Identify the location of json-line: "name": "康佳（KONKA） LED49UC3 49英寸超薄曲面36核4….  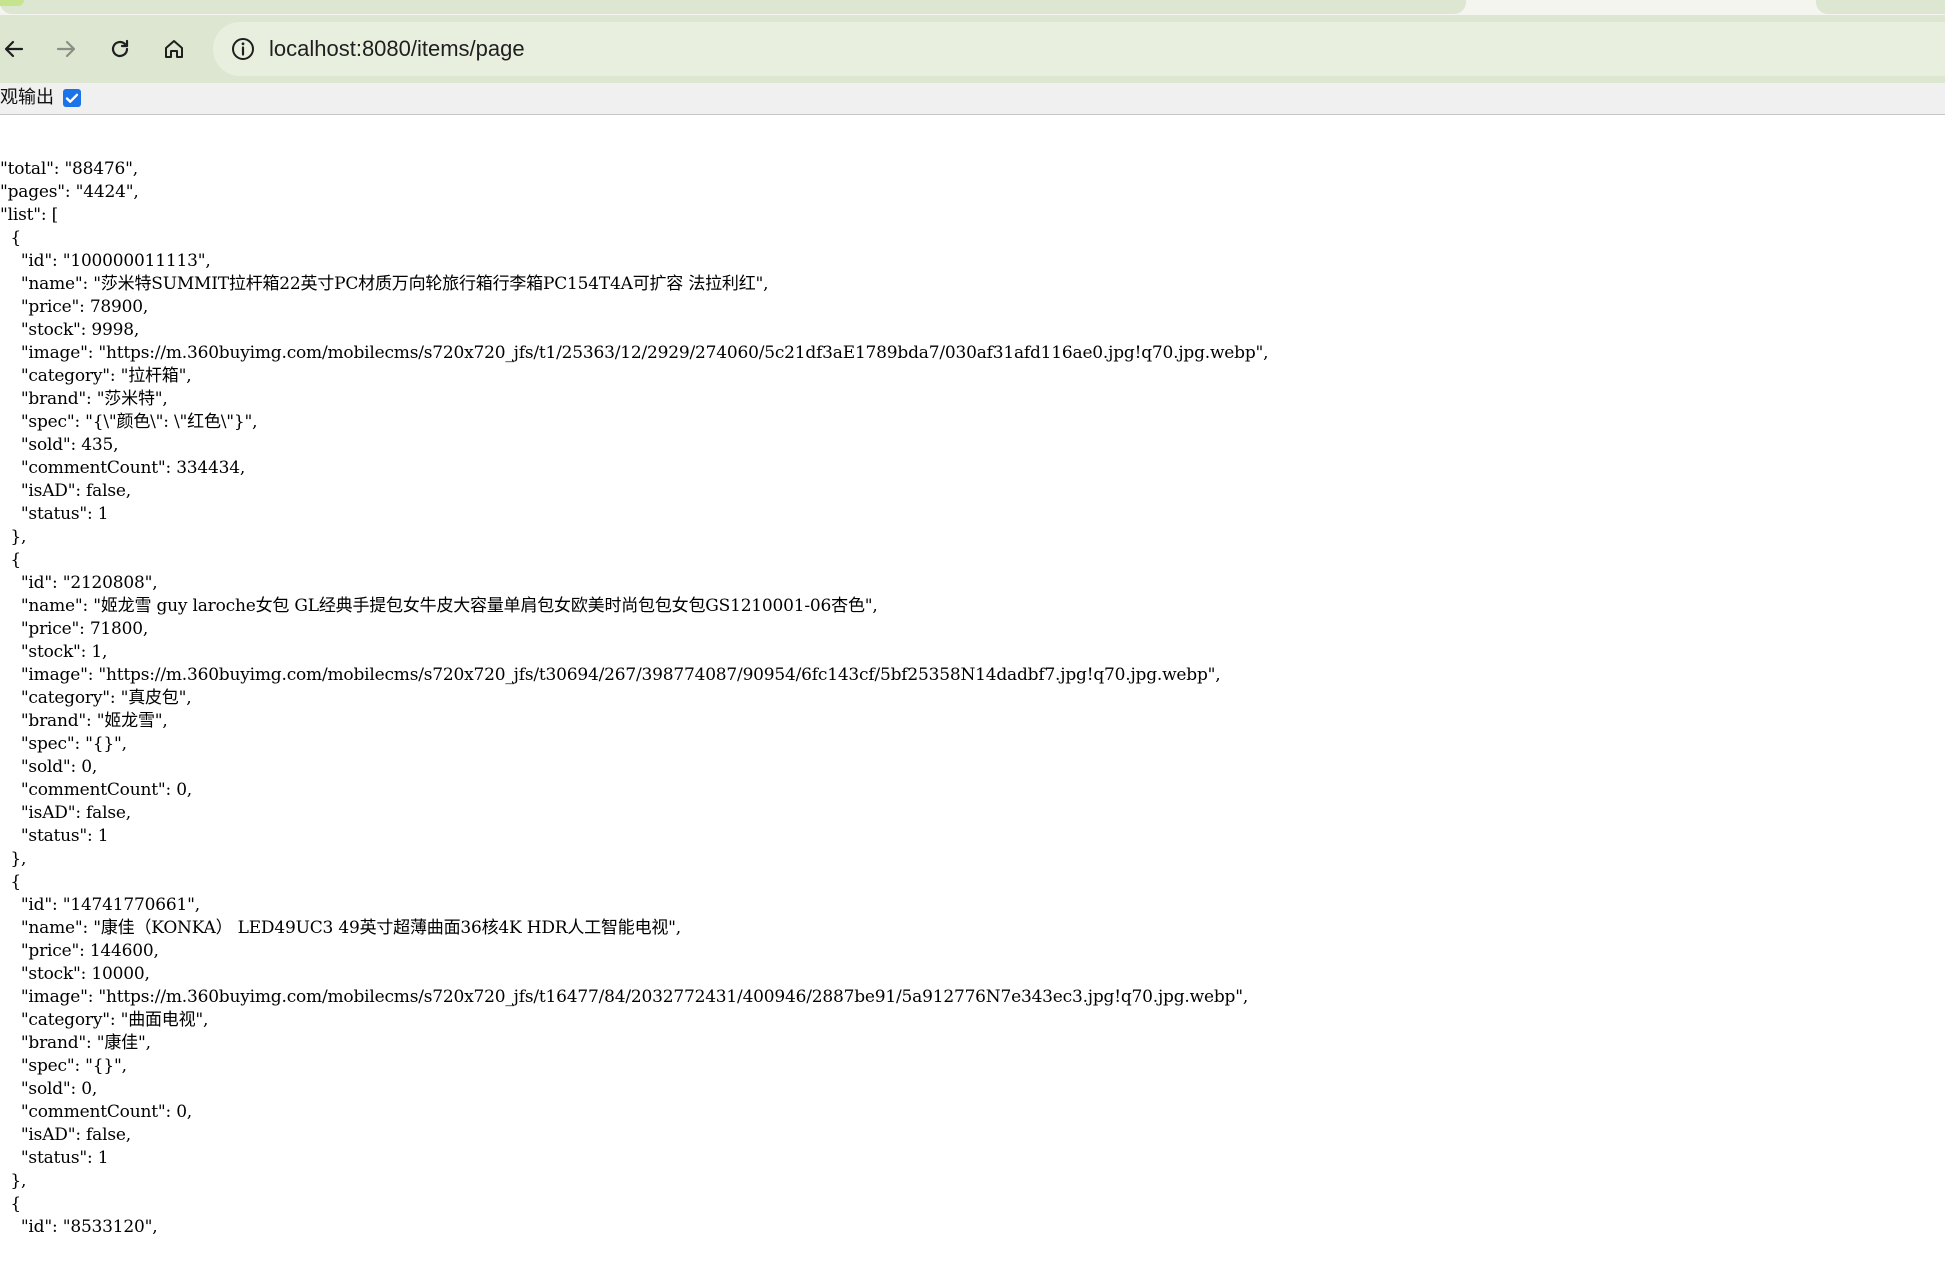
(340, 928).